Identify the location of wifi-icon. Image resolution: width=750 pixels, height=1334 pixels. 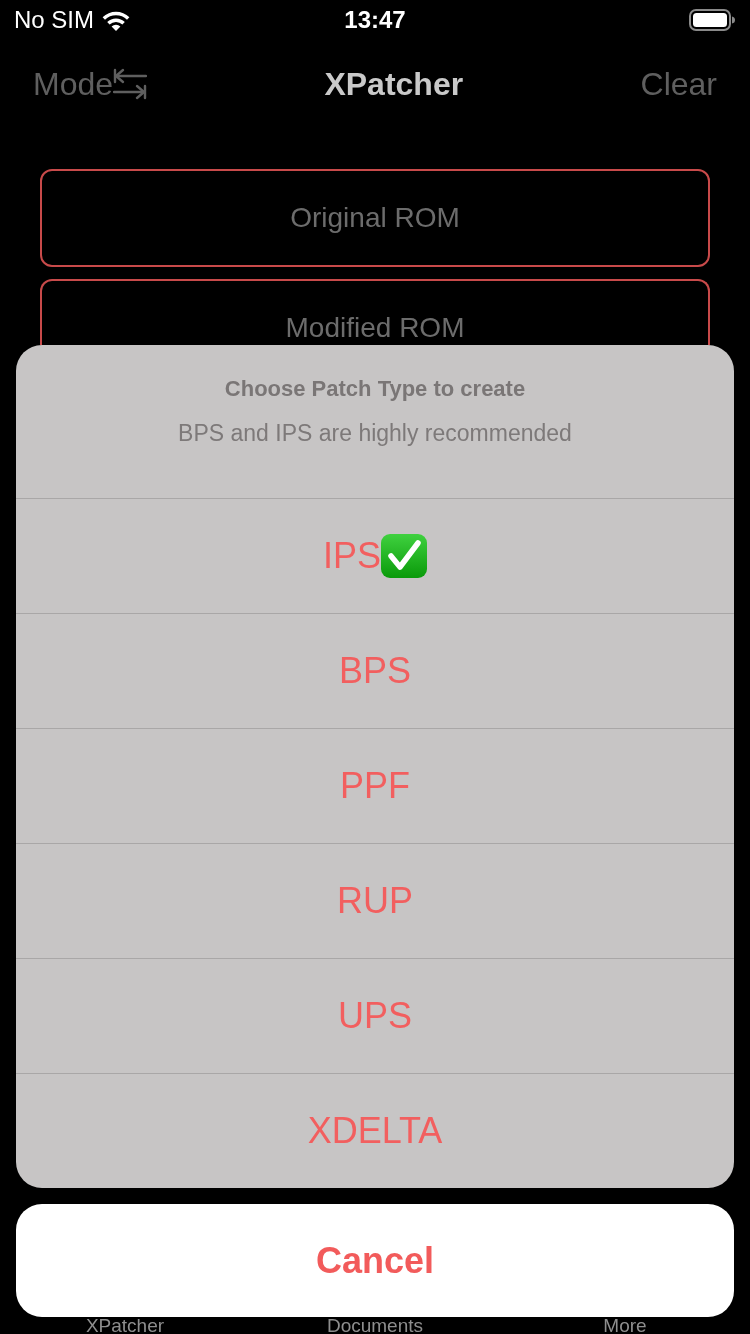
(116, 20).